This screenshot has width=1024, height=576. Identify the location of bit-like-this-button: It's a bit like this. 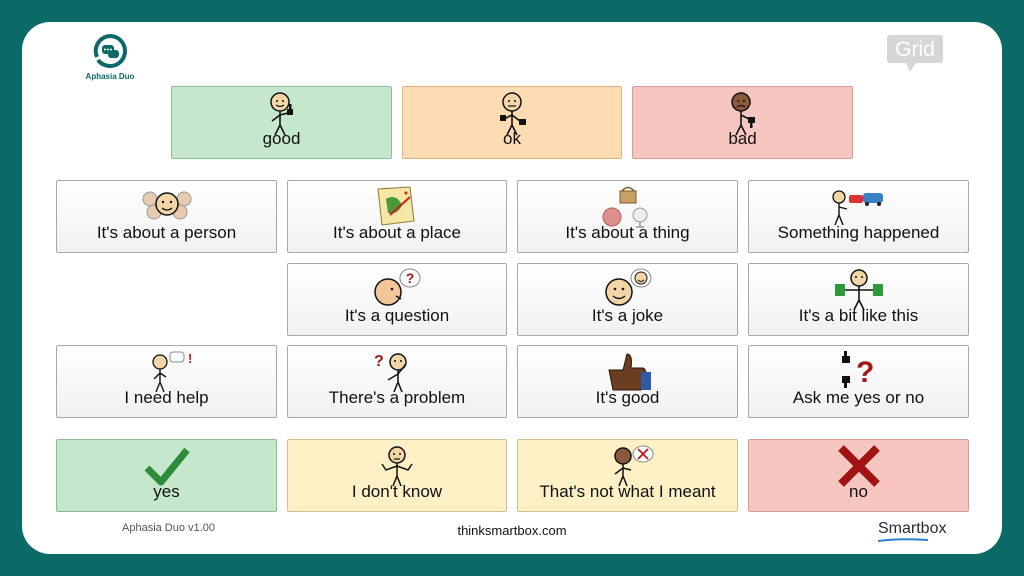
(858, 299).